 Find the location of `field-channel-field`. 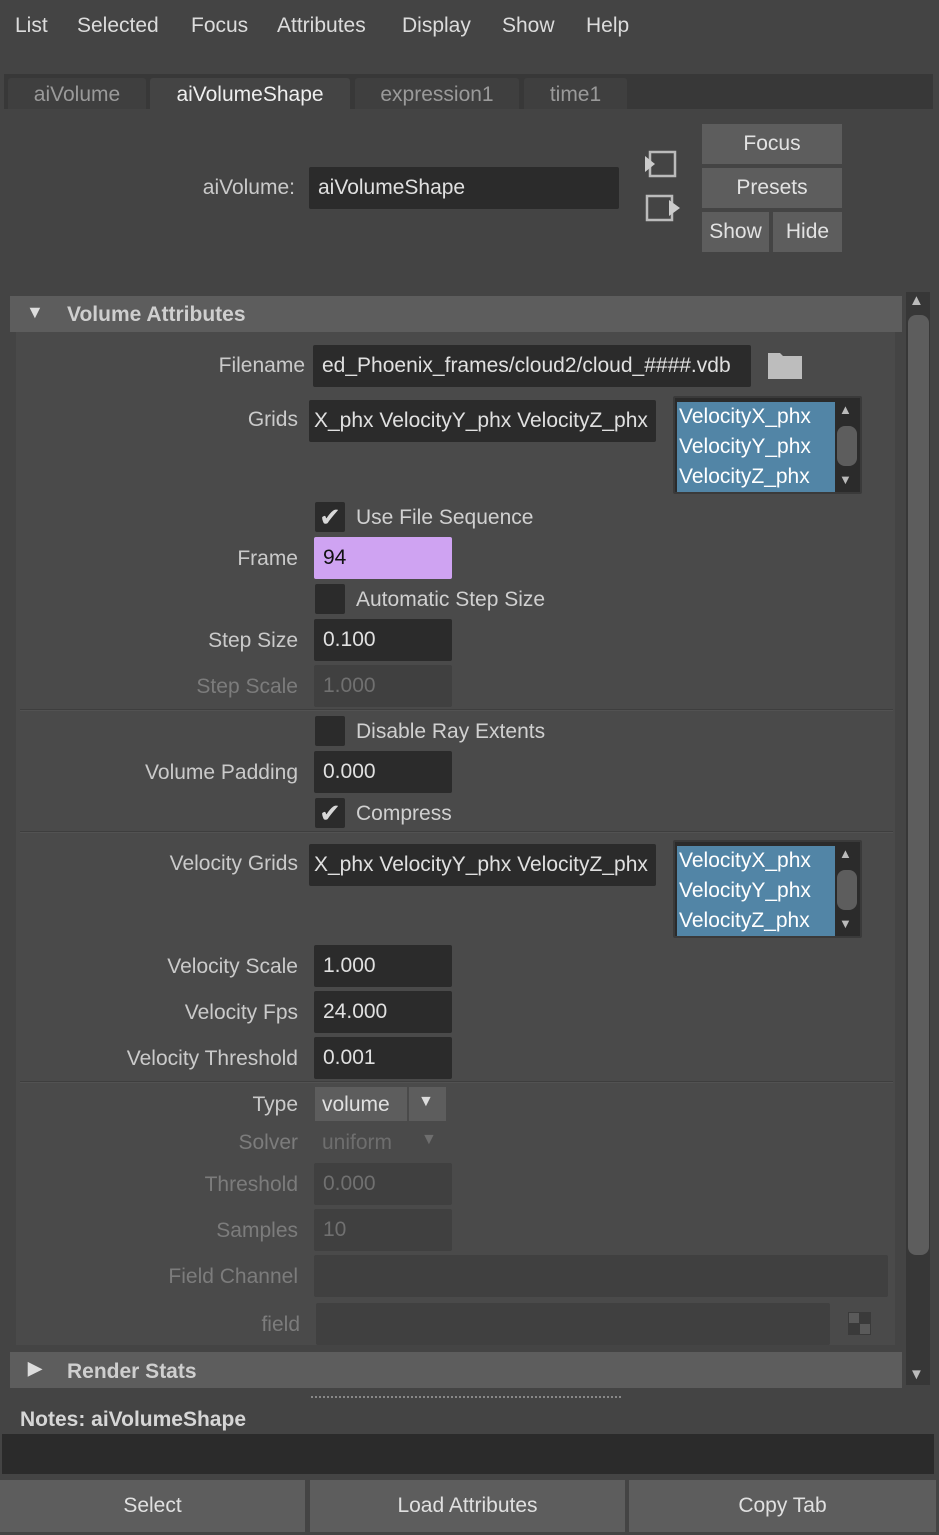

field-channel-field is located at coordinates (601, 1276).